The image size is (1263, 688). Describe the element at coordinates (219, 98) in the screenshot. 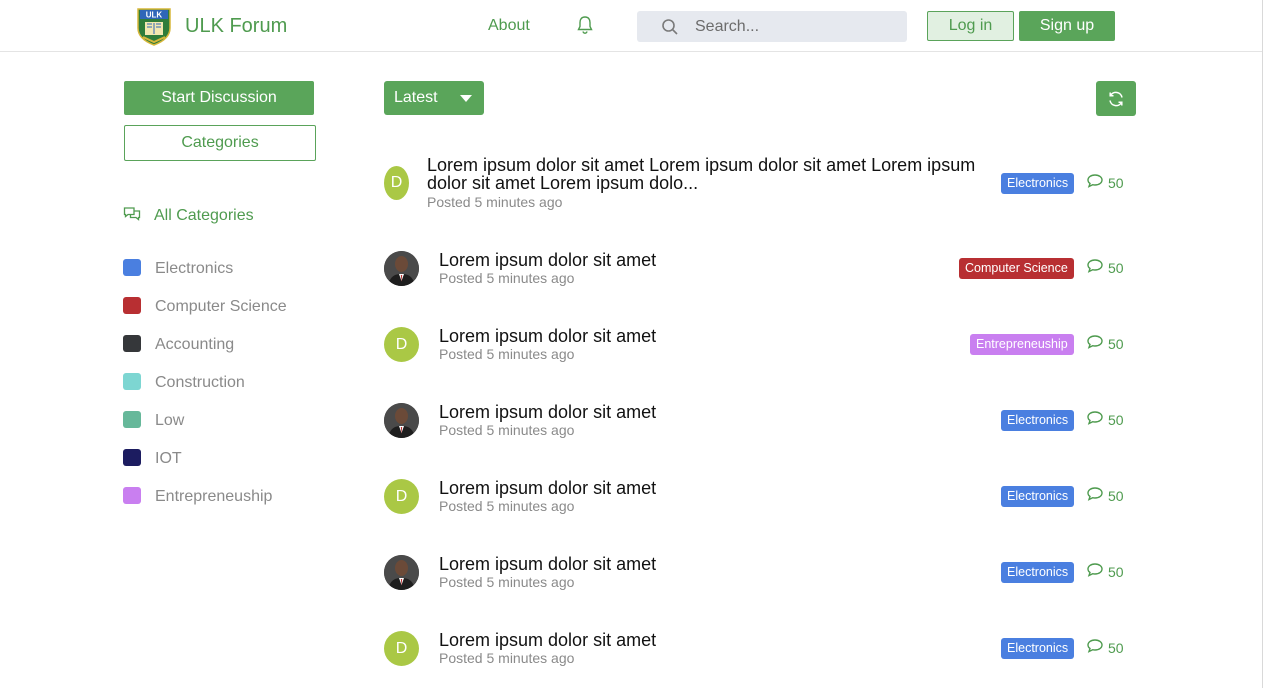

I see `start-discussion-button: Start Discussion` at that location.